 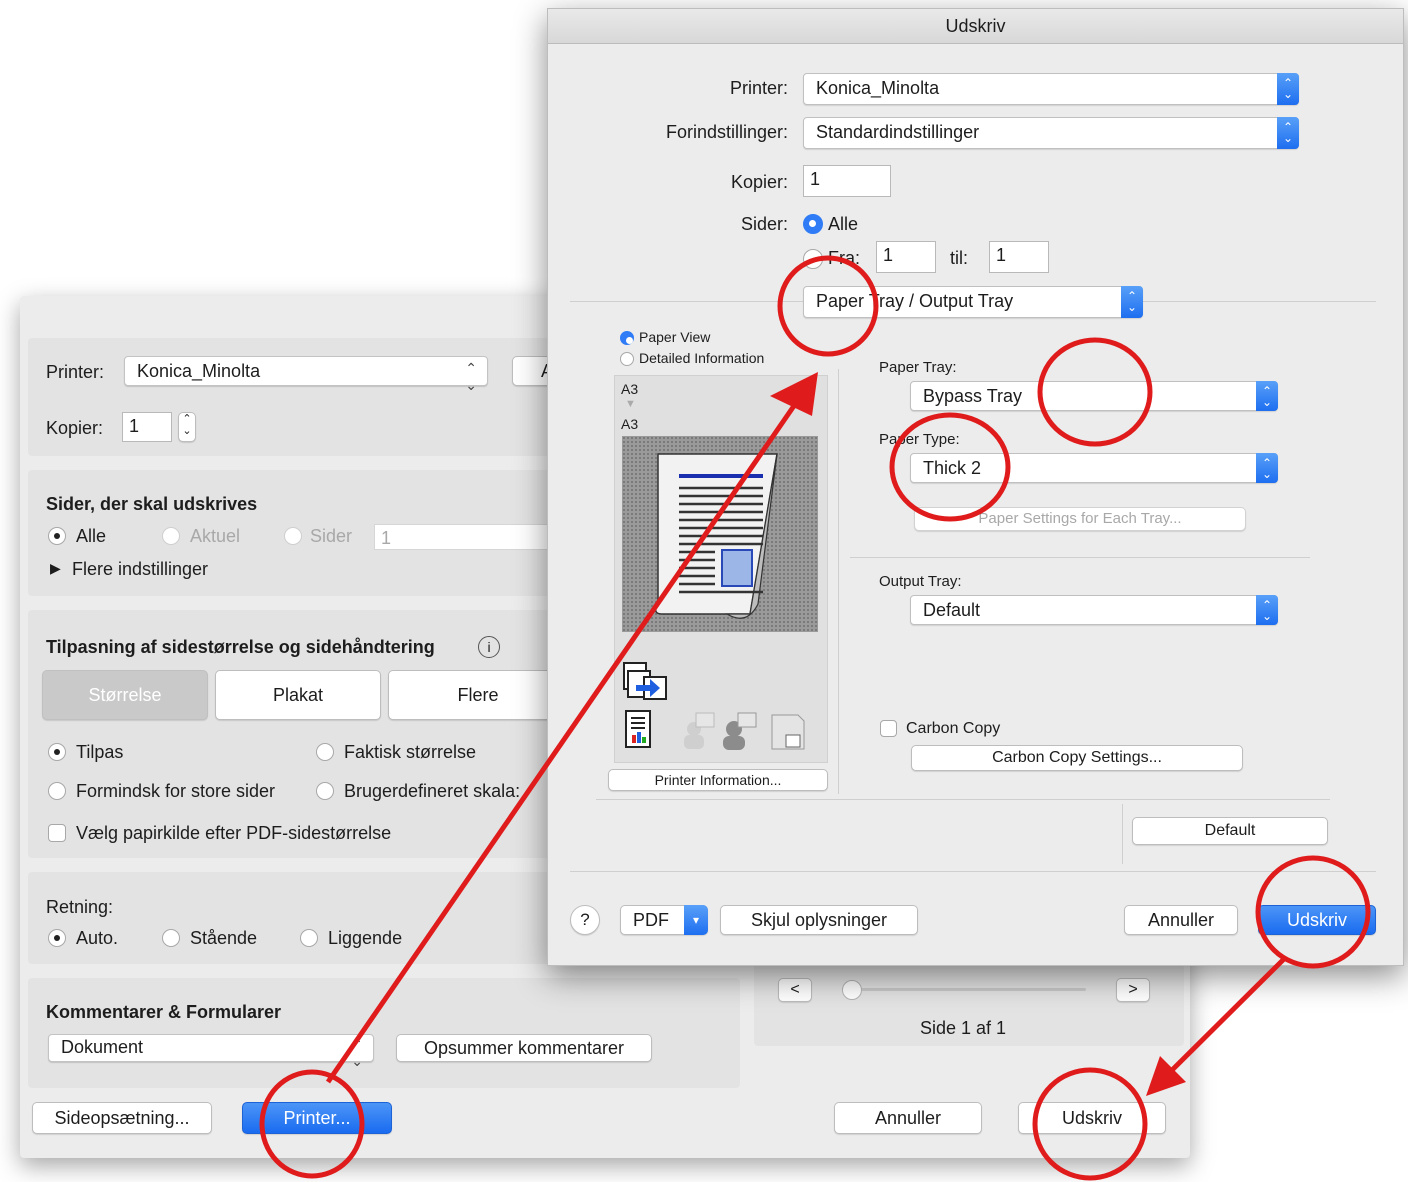 What do you see at coordinates (1090, 1124) in the screenshot?
I see `annotation-circle-print-back` at bounding box center [1090, 1124].